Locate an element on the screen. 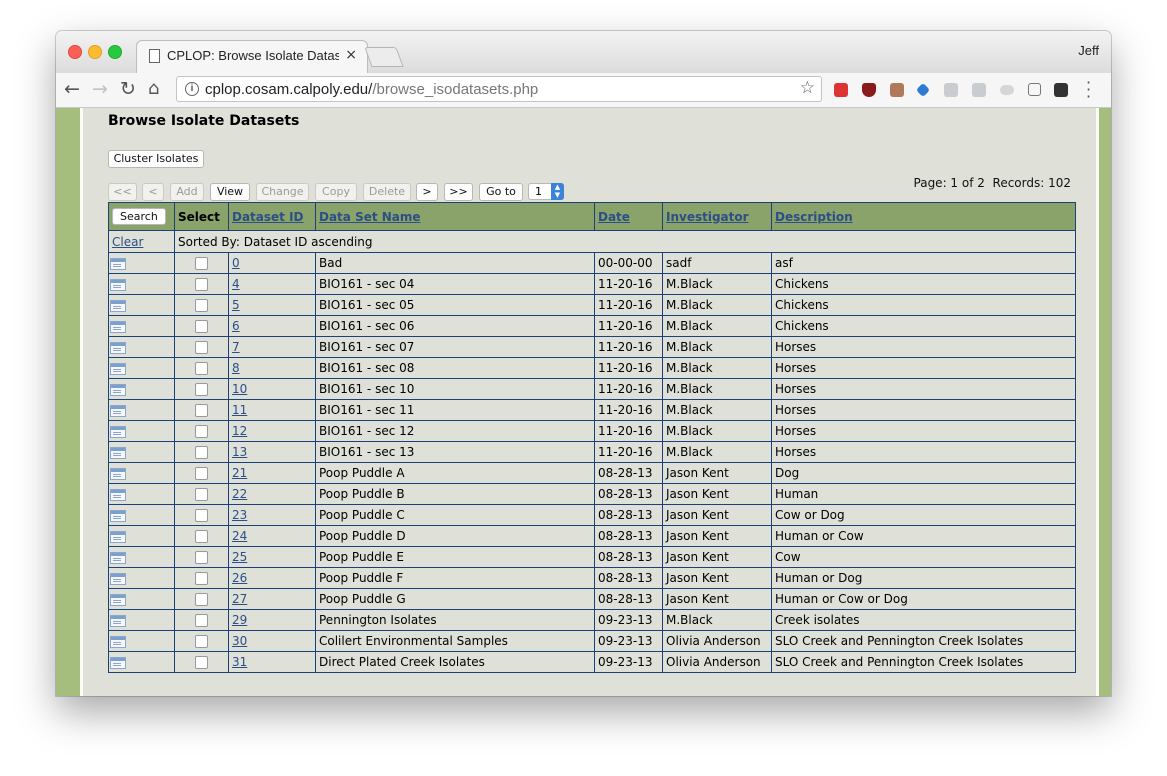 The height and width of the screenshot is (776, 1167). delete-button: Delete is located at coordinates (387, 192).